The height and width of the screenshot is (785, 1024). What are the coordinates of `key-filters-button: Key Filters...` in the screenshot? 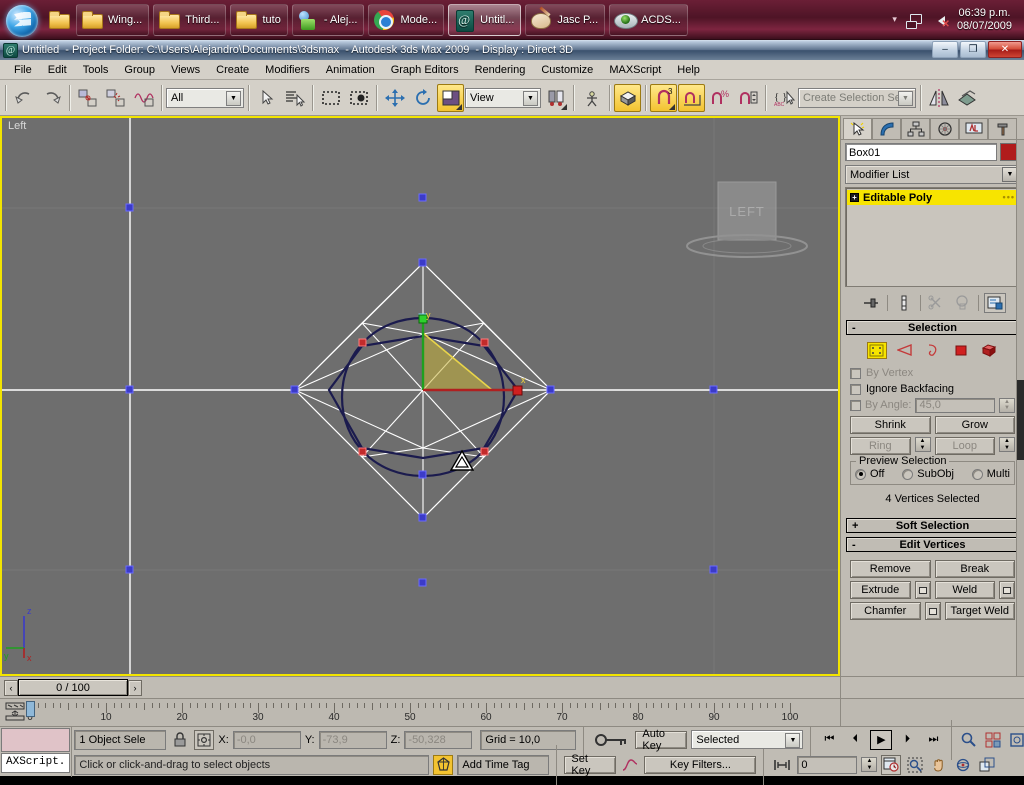 It's located at (700, 764).